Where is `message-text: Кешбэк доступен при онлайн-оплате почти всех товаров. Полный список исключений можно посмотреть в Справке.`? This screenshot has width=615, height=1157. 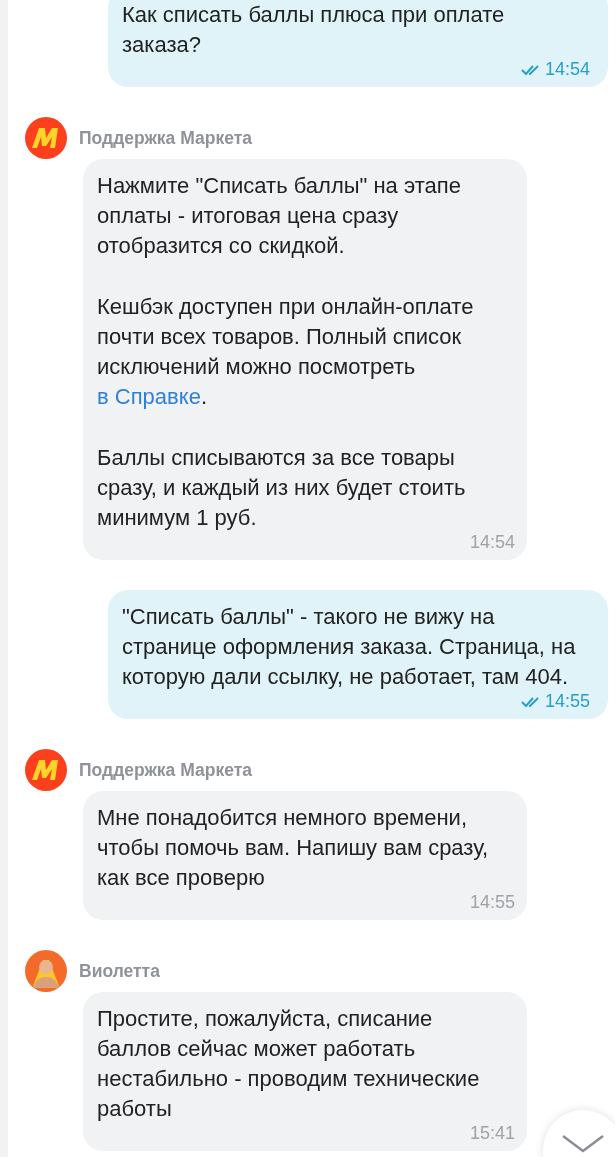
message-text: Кешбэк доступен при онлайн-оплате почти всех товаров. Полный список исключений можно посмотреть в Справке. is located at coordinates (286, 352).